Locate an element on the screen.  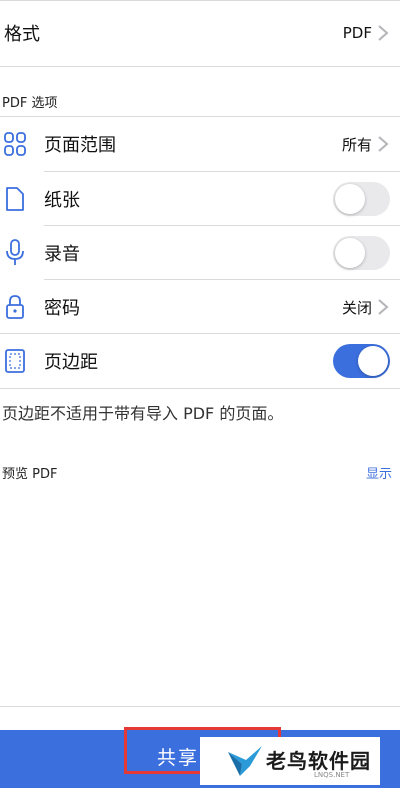
format-value: PDF is located at coordinates (357, 33).